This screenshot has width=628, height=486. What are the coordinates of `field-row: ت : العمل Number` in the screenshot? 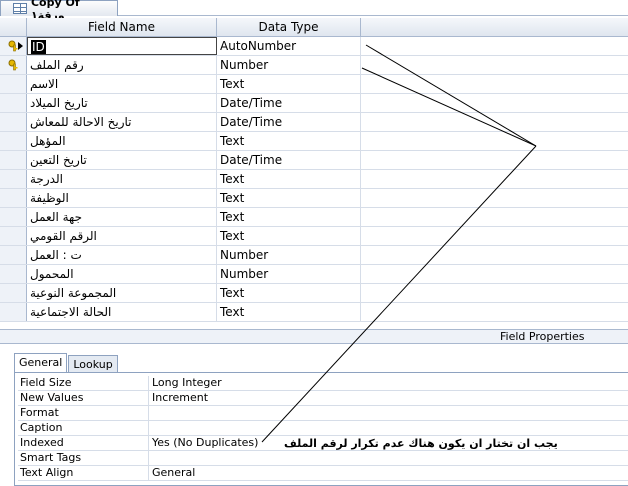 It's located at (314, 255).